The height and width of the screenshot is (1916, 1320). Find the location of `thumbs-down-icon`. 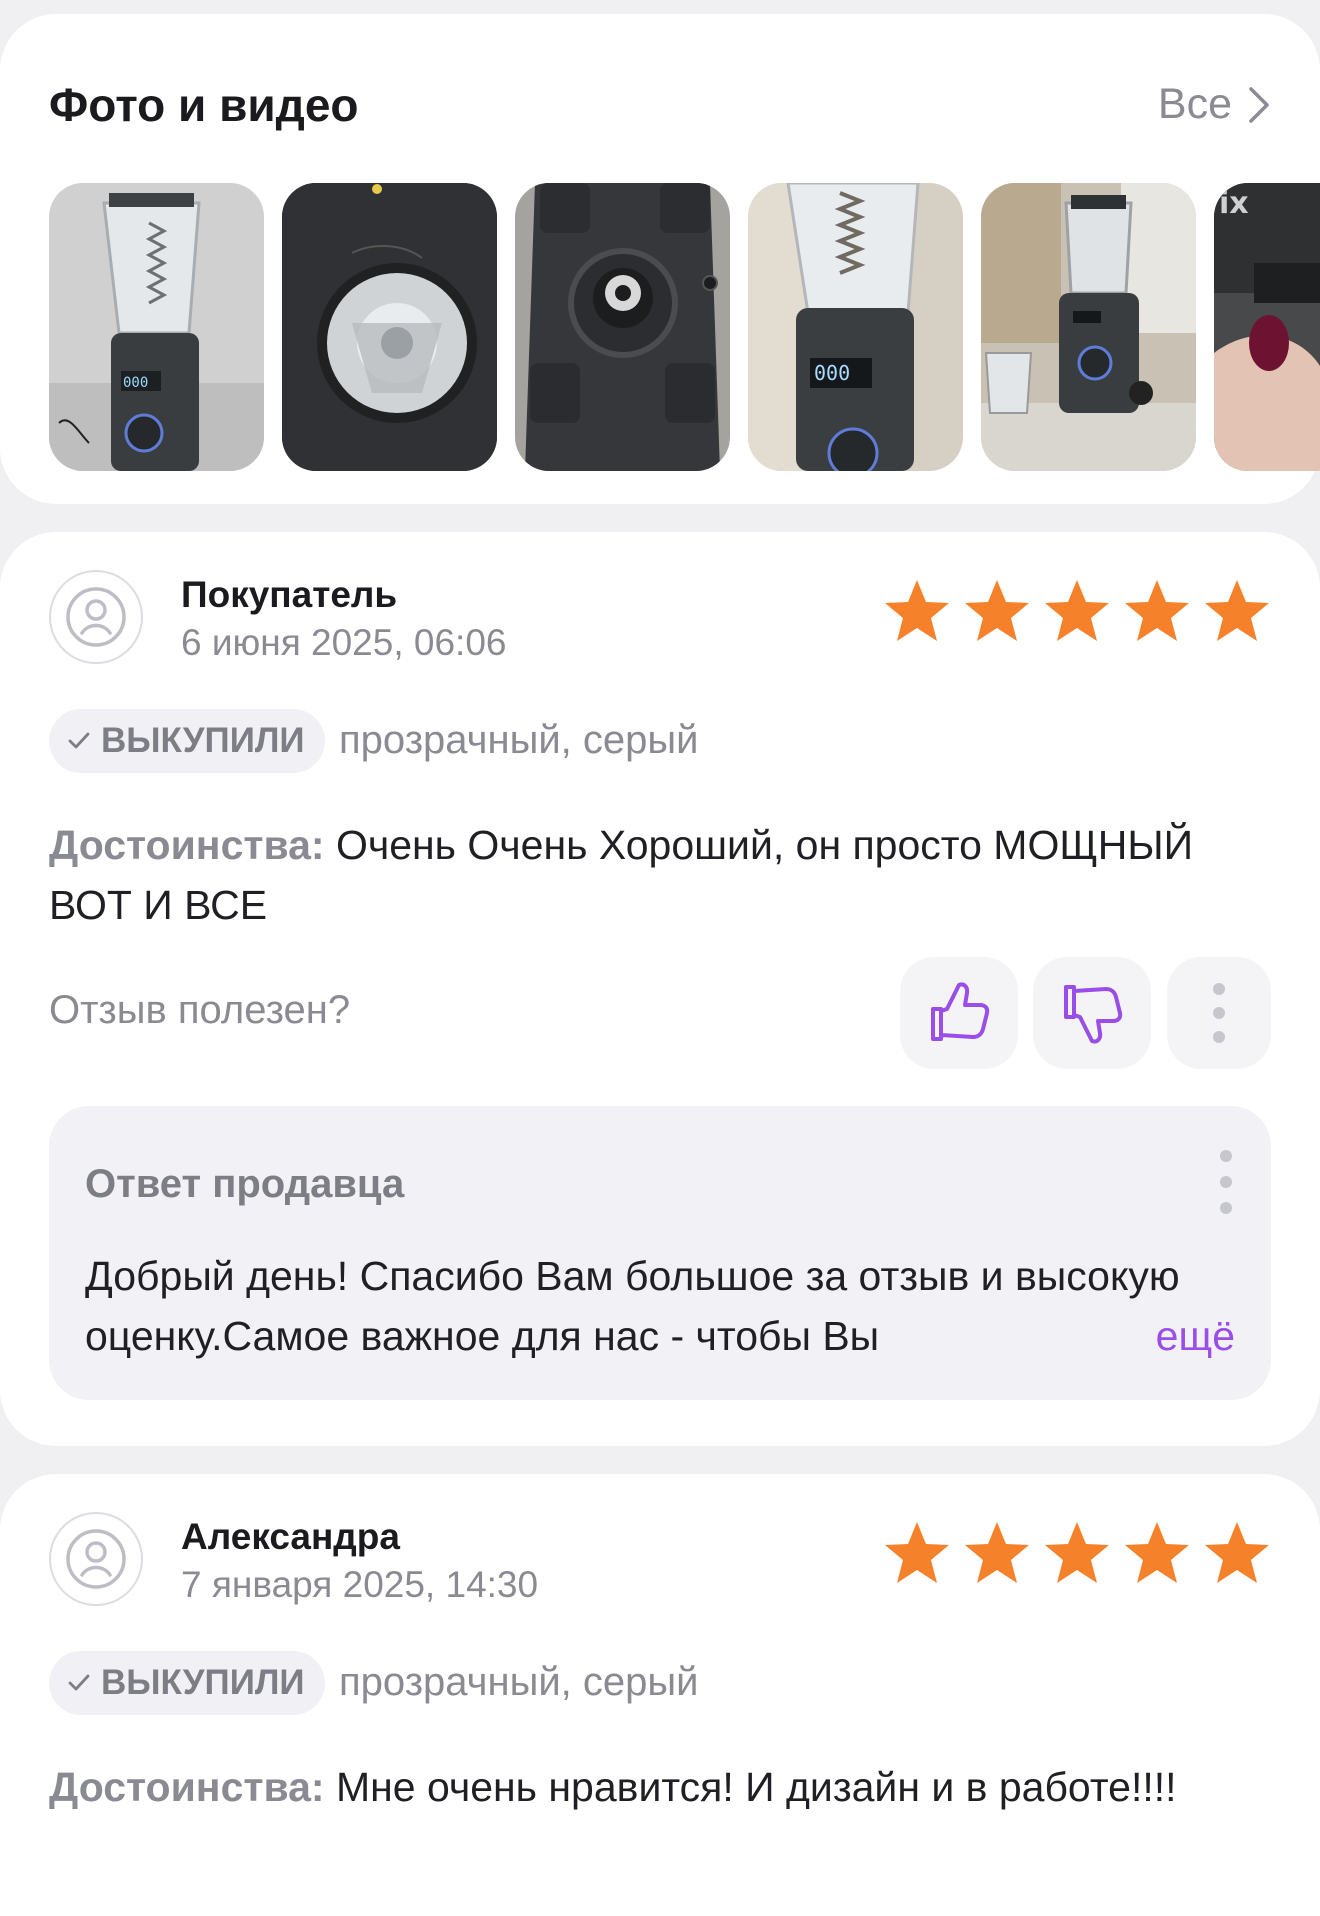

thumbs-down-icon is located at coordinates (1093, 1014).